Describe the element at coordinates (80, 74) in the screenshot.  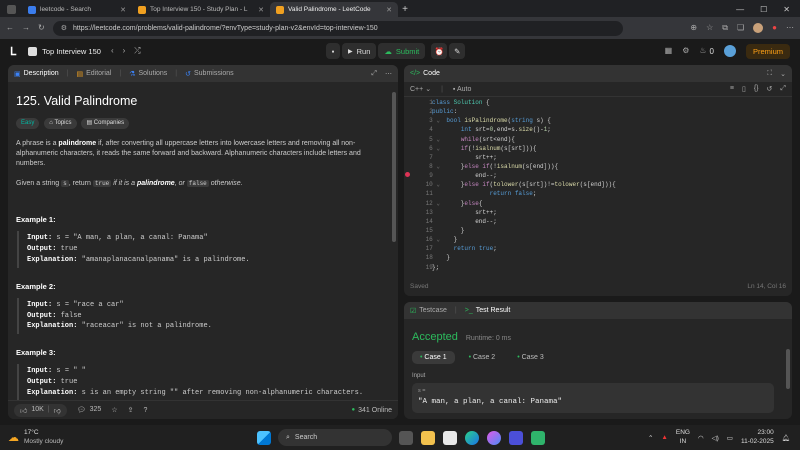
I see `book-icon: ▤` at that location.